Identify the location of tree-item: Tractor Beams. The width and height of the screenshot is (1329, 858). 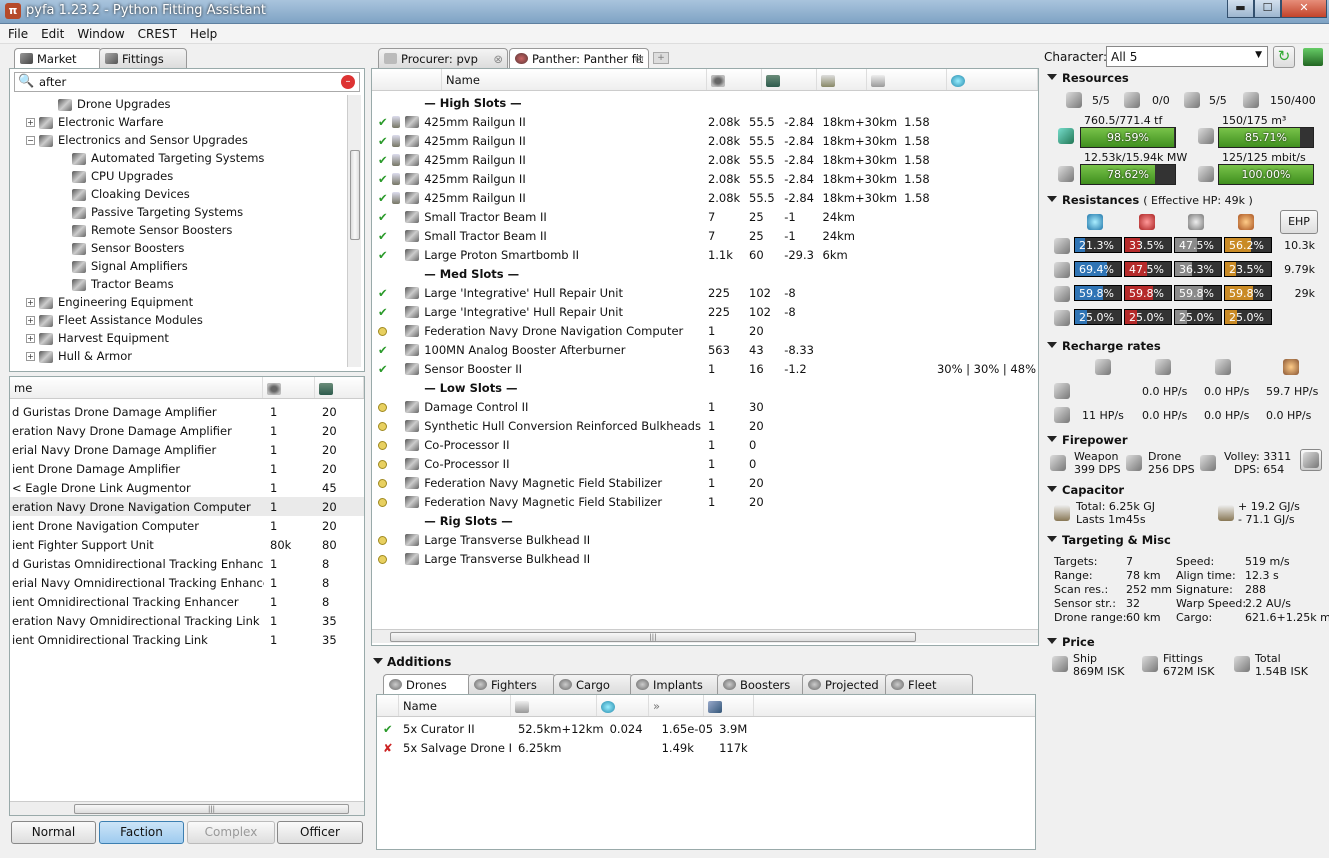
(178, 284).